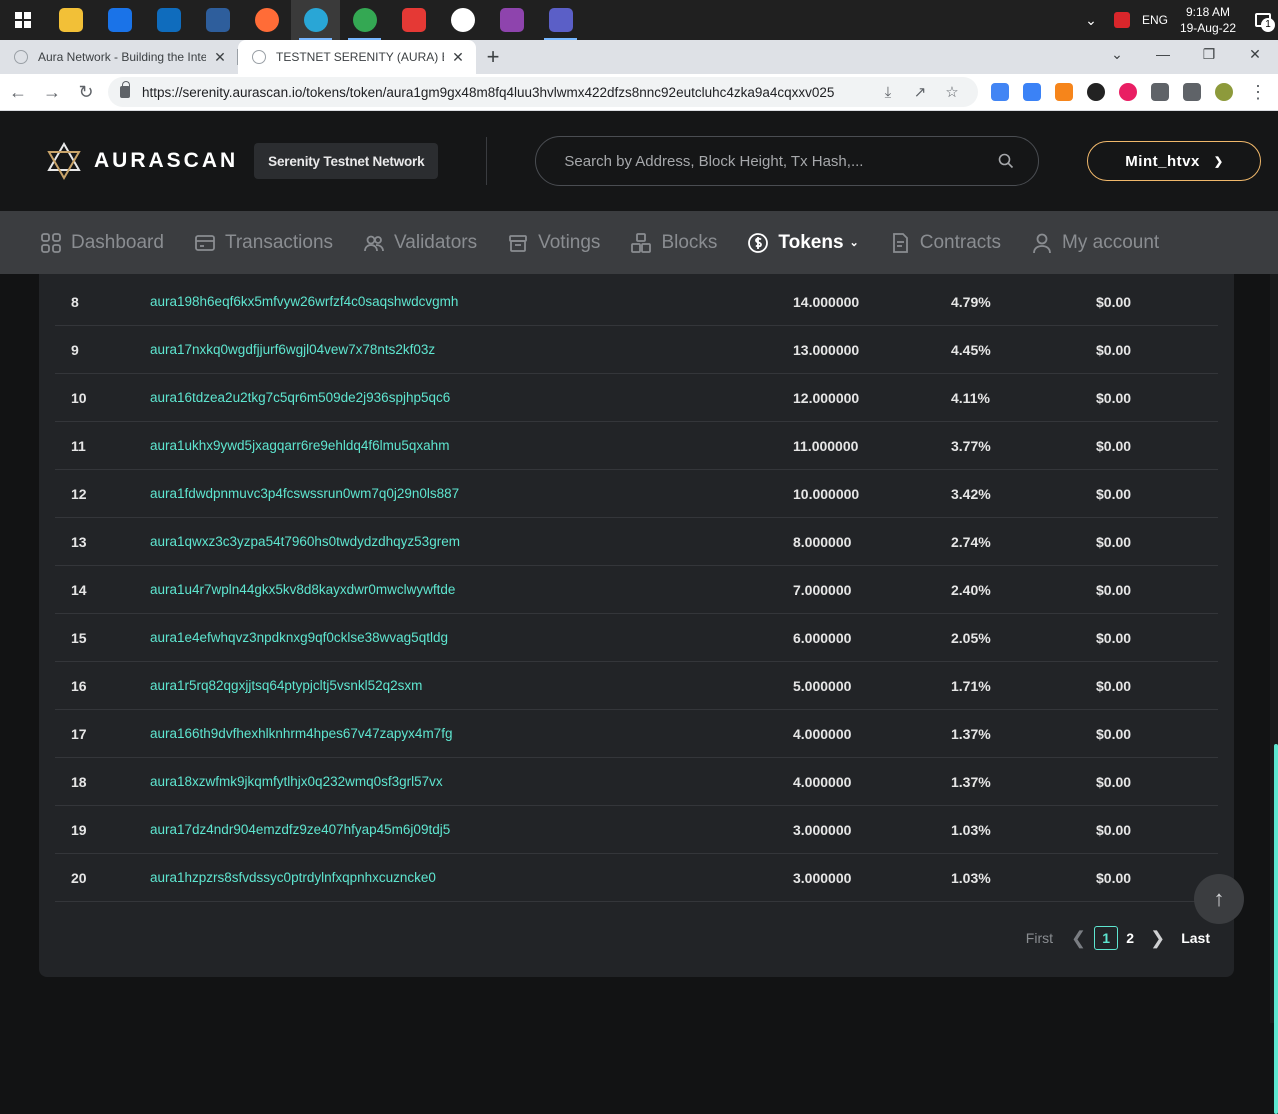 Image resolution: width=1278 pixels, height=1114 pixels. I want to click on extension-translate, so click(1000, 92).